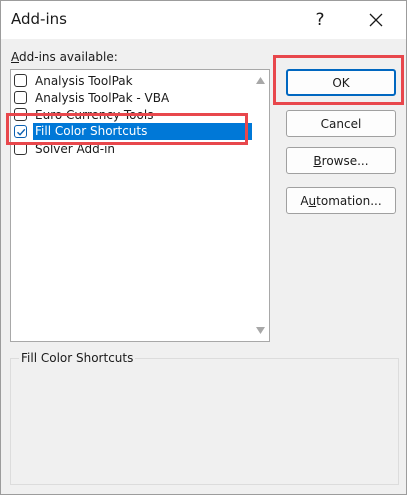  What do you see at coordinates (77, 358) in the screenshot?
I see `description-title: Fill Color Shortcuts` at bounding box center [77, 358].